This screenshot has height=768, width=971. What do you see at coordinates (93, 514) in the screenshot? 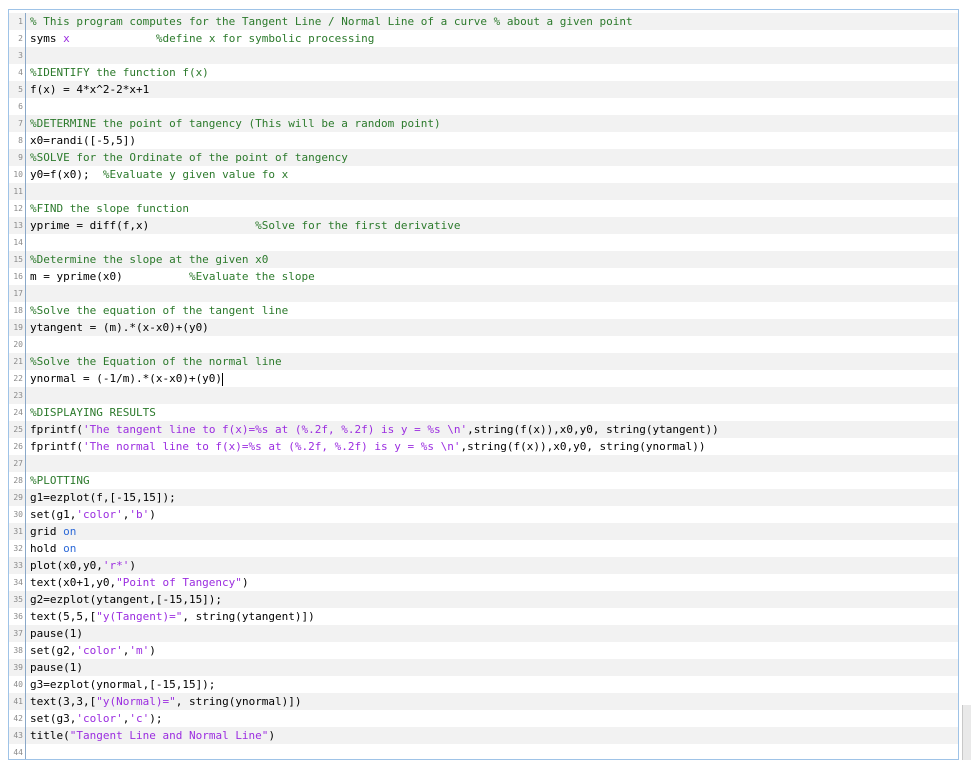
I see `line-code: set(g1,'color','b')` at bounding box center [93, 514].